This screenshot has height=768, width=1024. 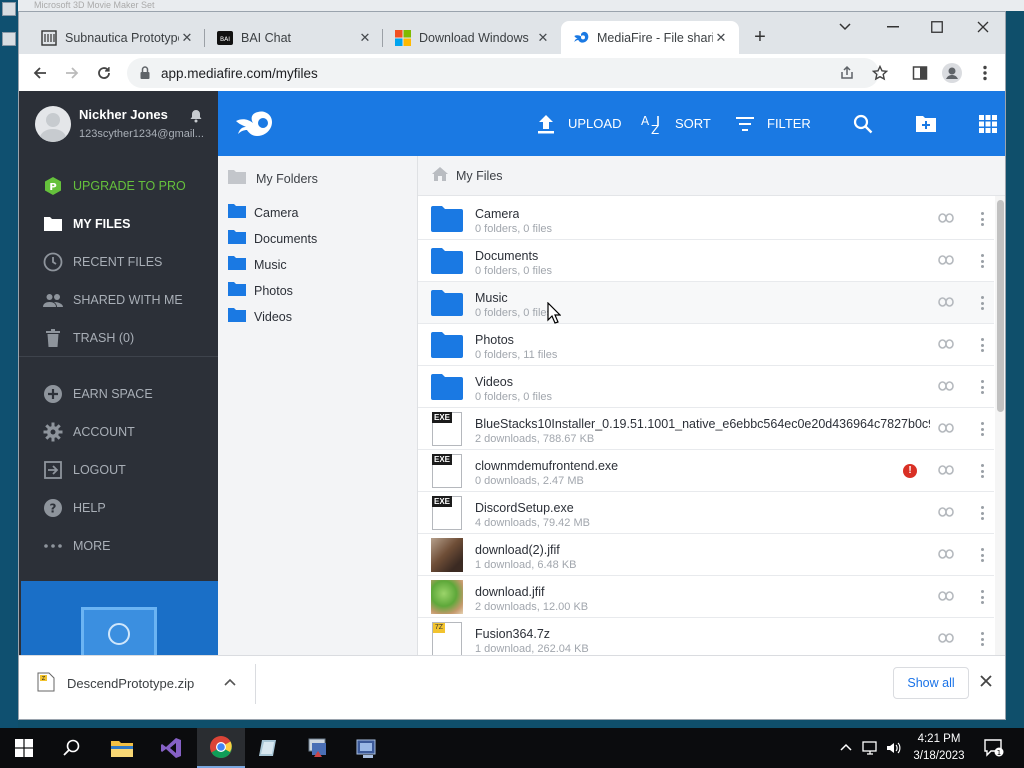 What do you see at coordinates (931, 683) in the screenshot?
I see `show-all-button: Show all` at bounding box center [931, 683].